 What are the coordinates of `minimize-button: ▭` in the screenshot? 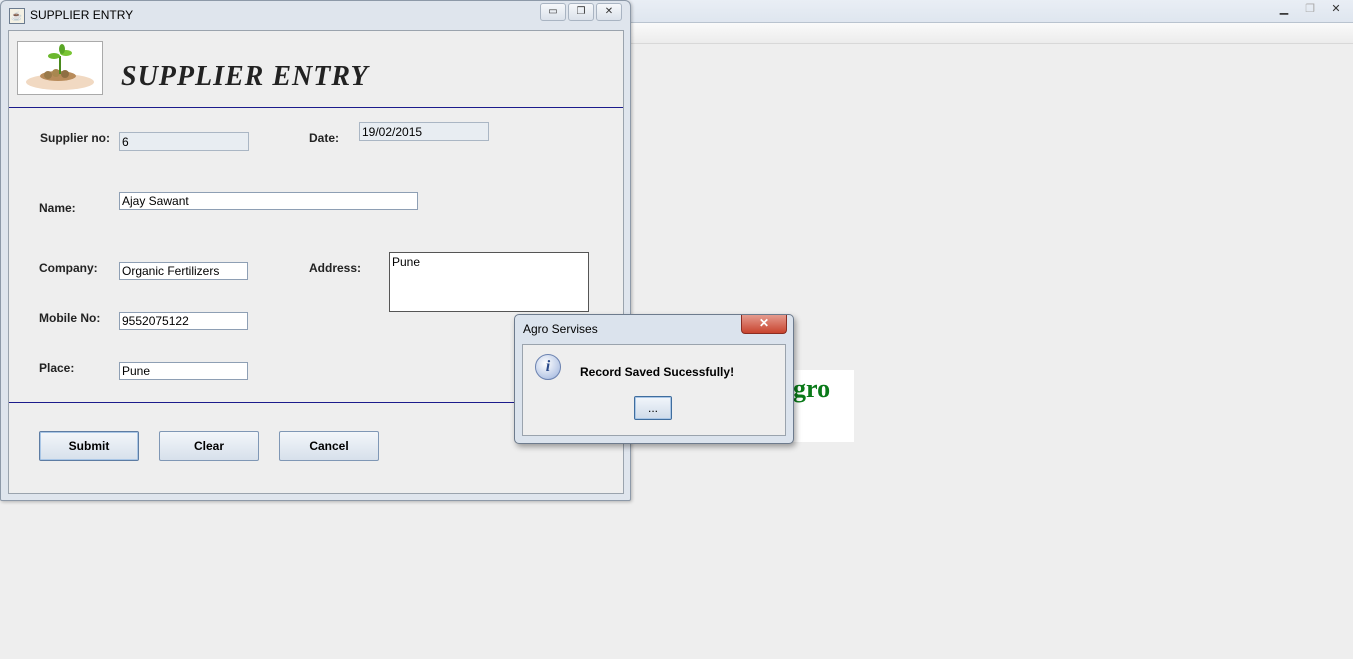 It's located at (553, 12).